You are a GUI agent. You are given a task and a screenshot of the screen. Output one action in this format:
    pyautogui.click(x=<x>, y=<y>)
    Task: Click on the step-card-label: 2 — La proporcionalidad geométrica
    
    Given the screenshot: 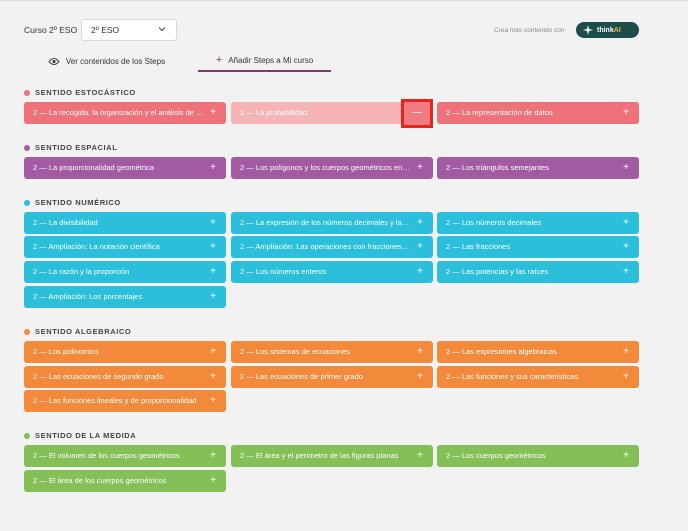 What is the action you would take?
    pyautogui.click(x=93, y=167)
    